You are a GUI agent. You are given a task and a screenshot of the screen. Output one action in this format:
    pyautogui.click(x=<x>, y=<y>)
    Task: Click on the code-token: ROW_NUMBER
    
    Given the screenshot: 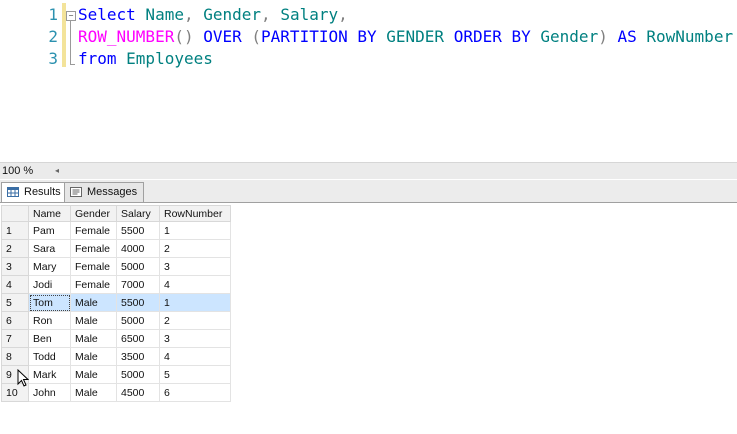 What is the action you would take?
    pyautogui.click(x=126, y=36)
    